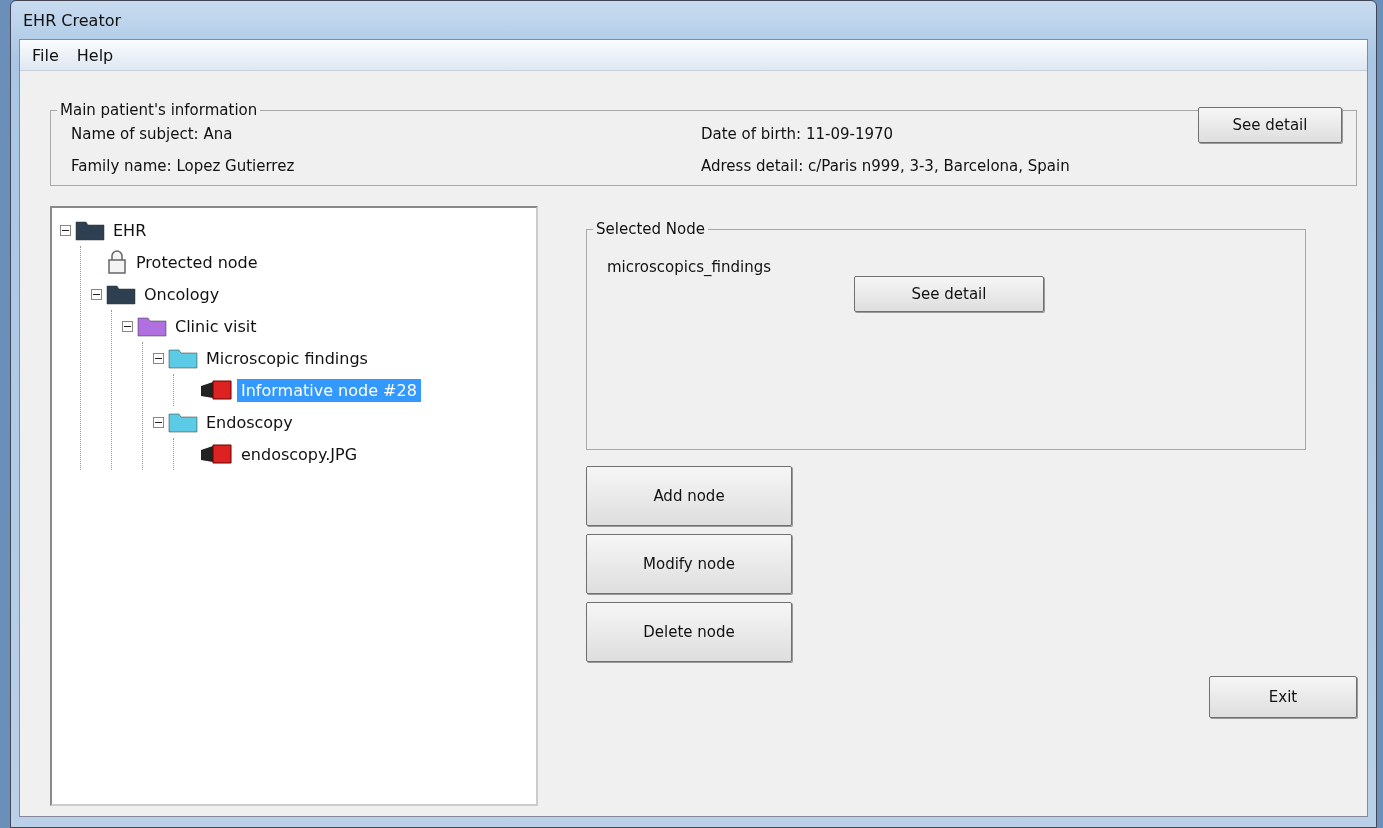 The width and height of the screenshot is (1383, 828). What do you see at coordinates (249, 422) in the screenshot?
I see `tree-item: Endoscopy` at bounding box center [249, 422].